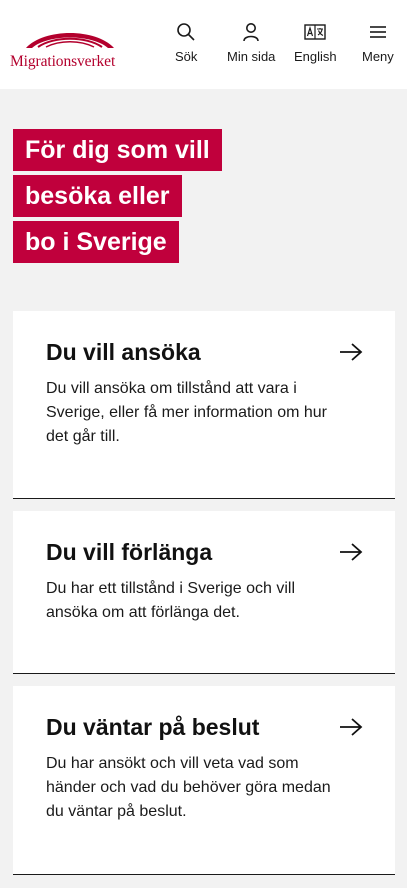  Describe the element at coordinates (186, 44) in the screenshot. I see `nav-search: Sök` at that location.